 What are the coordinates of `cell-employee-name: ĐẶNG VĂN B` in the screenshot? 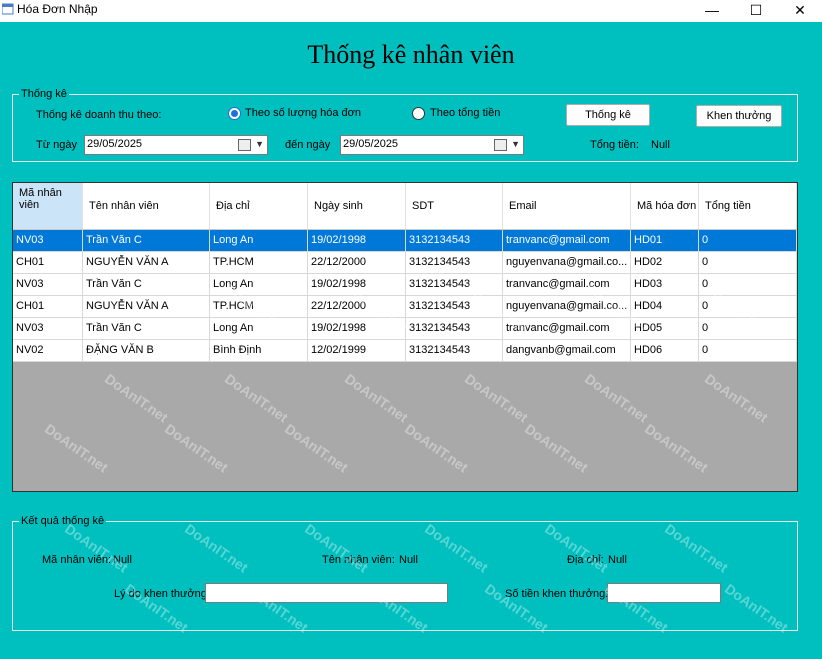 It's located at (146, 350).